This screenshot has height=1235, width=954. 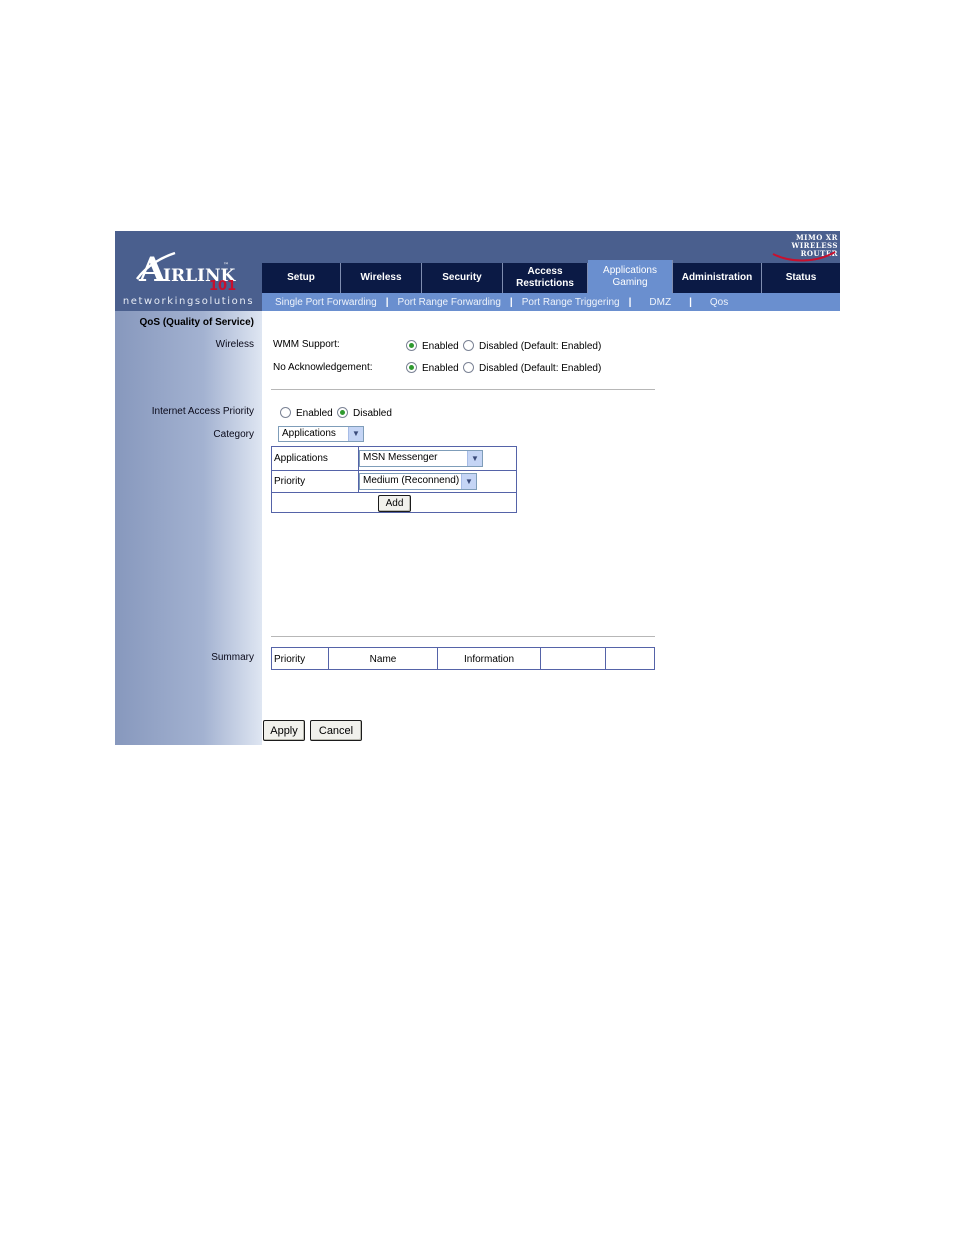 What do you see at coordinates (411, 367) in the screenshot?
I see `noack-enabled-radio` at bounding box center [411, 367].